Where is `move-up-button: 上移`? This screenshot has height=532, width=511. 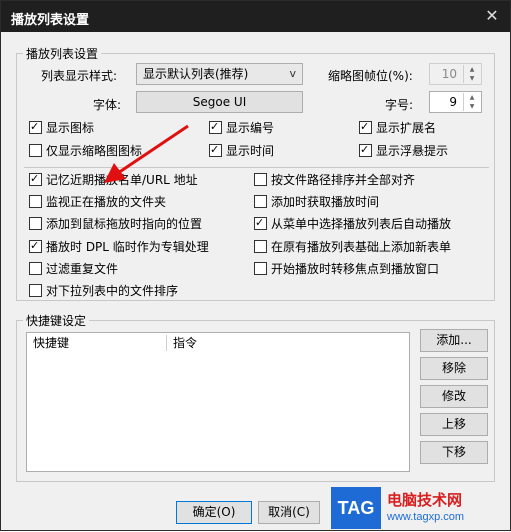 move-up-button: 上移 is located at coordinates (454, 424).